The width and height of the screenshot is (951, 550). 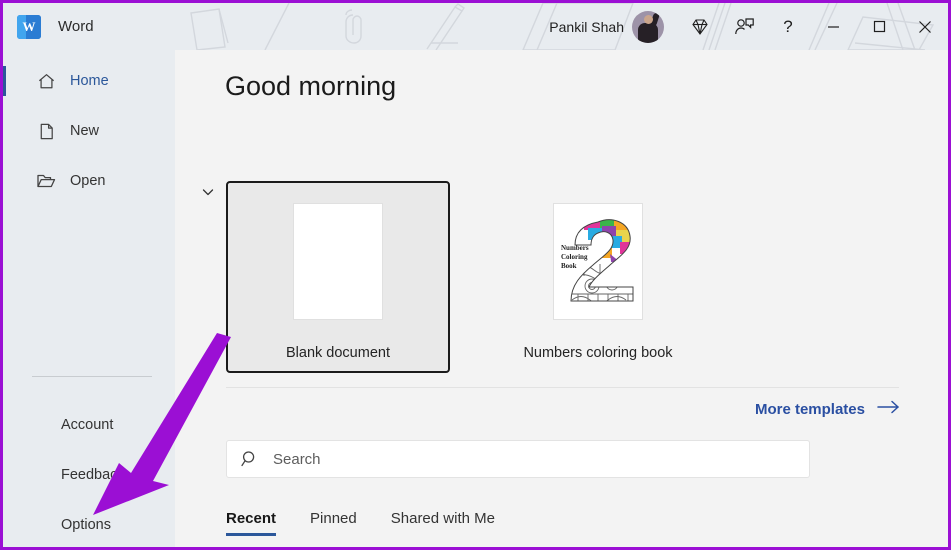 What do you see at coordinates (360, 523) in the screenshot?
I see `file-list-tabs: Recent Pinned Shared with Me` at bounding box center [360, 523].